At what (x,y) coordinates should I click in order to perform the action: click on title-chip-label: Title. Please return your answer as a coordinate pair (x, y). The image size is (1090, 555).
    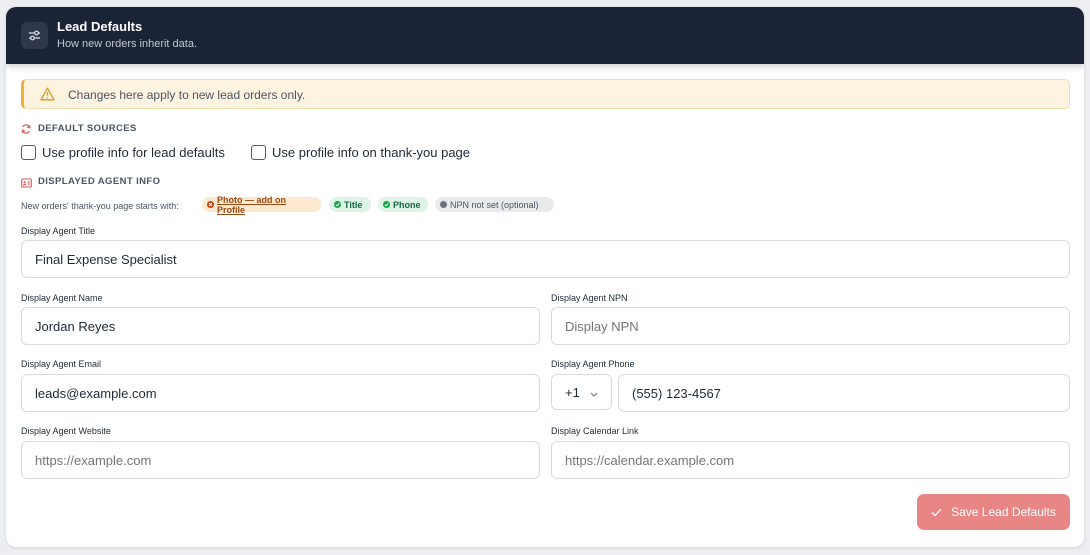
    Looking at the image, I should click on (353, 204).